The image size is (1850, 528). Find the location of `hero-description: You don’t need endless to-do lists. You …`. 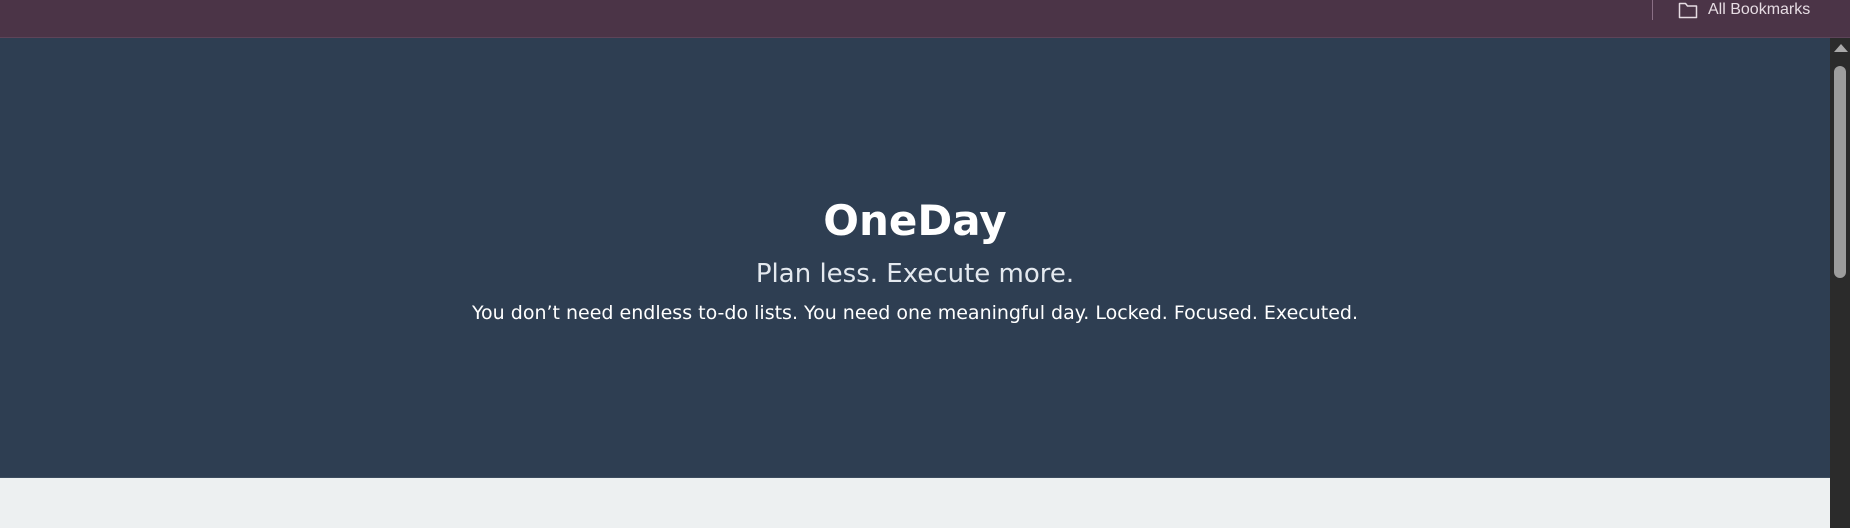

hero-description: You don’t need endless to-do lists. You … is located at coordinates (915, 313).